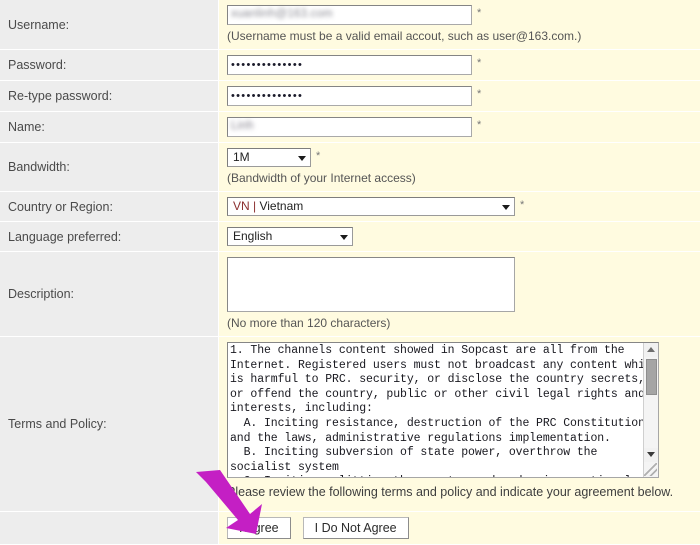 This screenshot has width=700, height=545. What do you see at coordinates (459, 237) in the screenshot?
I see `field-language: English` at bounding box center [459, 237].